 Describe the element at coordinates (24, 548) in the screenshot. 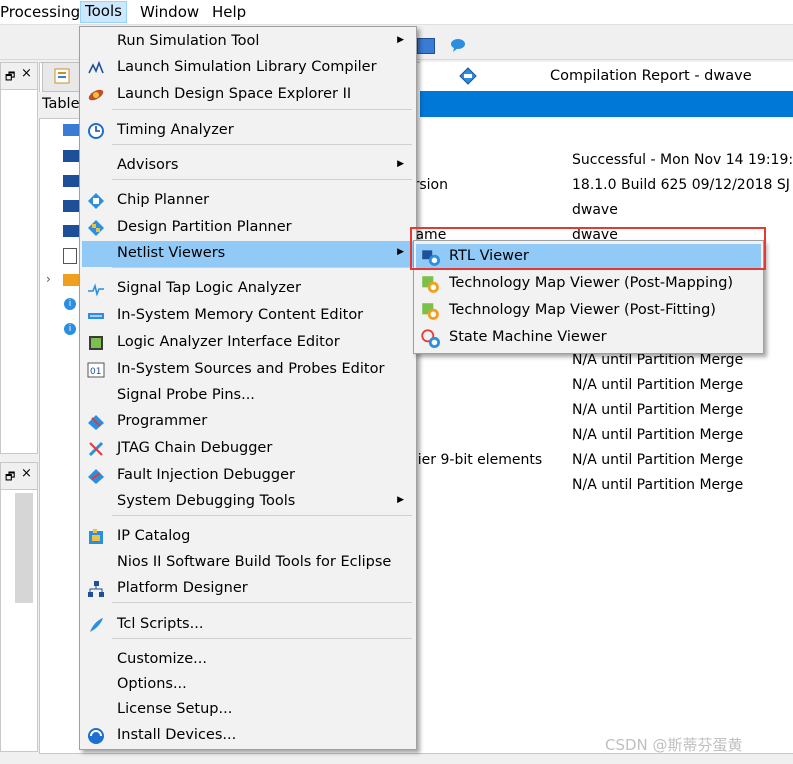

I see `scrollbar` at that location.